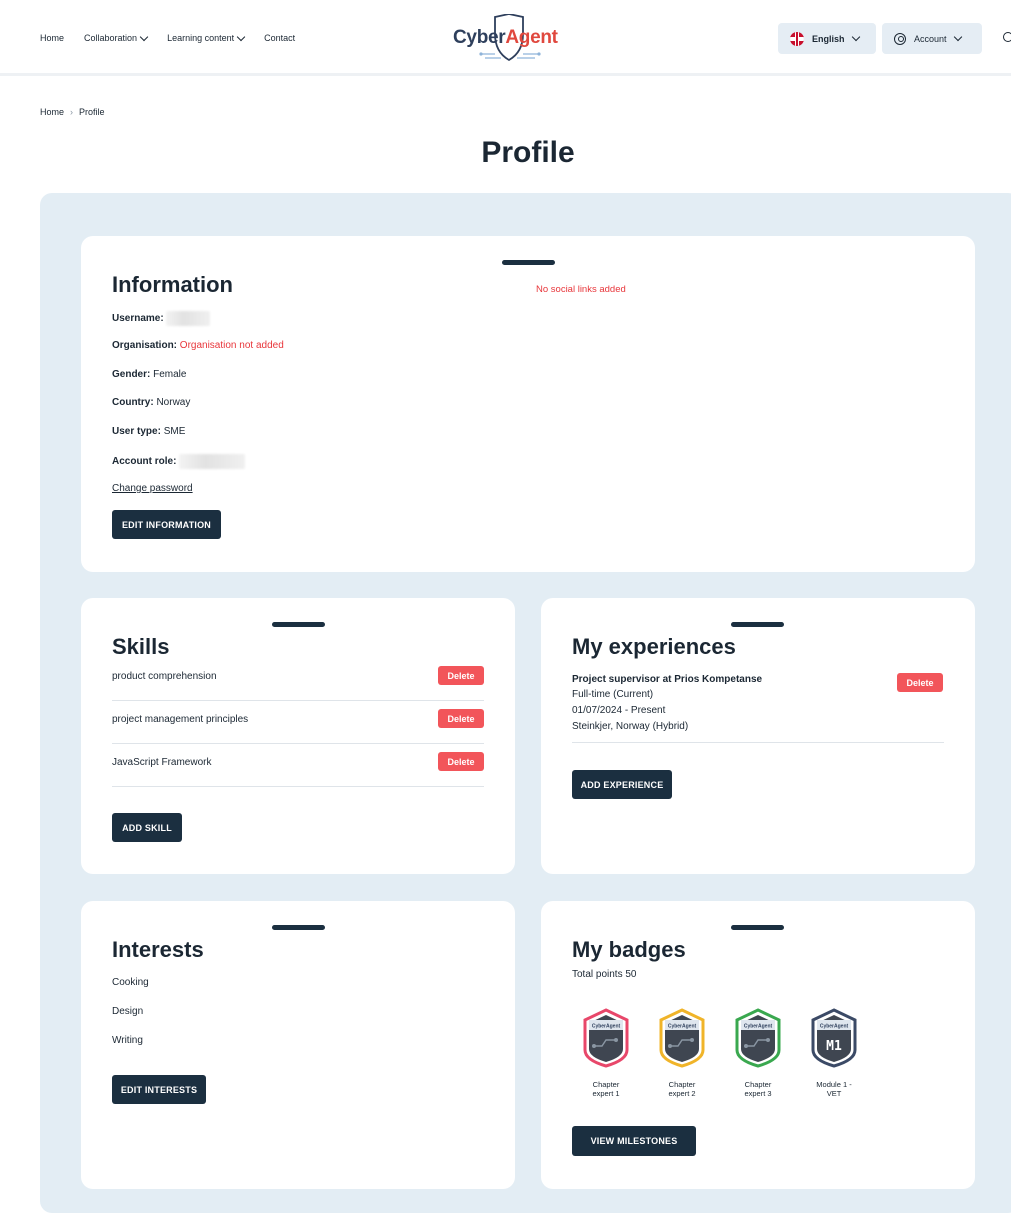 Image resolution: width=1011 pixels, height=1213 pixels. I want to click on nav-home-label: Home, so click(52, 38).